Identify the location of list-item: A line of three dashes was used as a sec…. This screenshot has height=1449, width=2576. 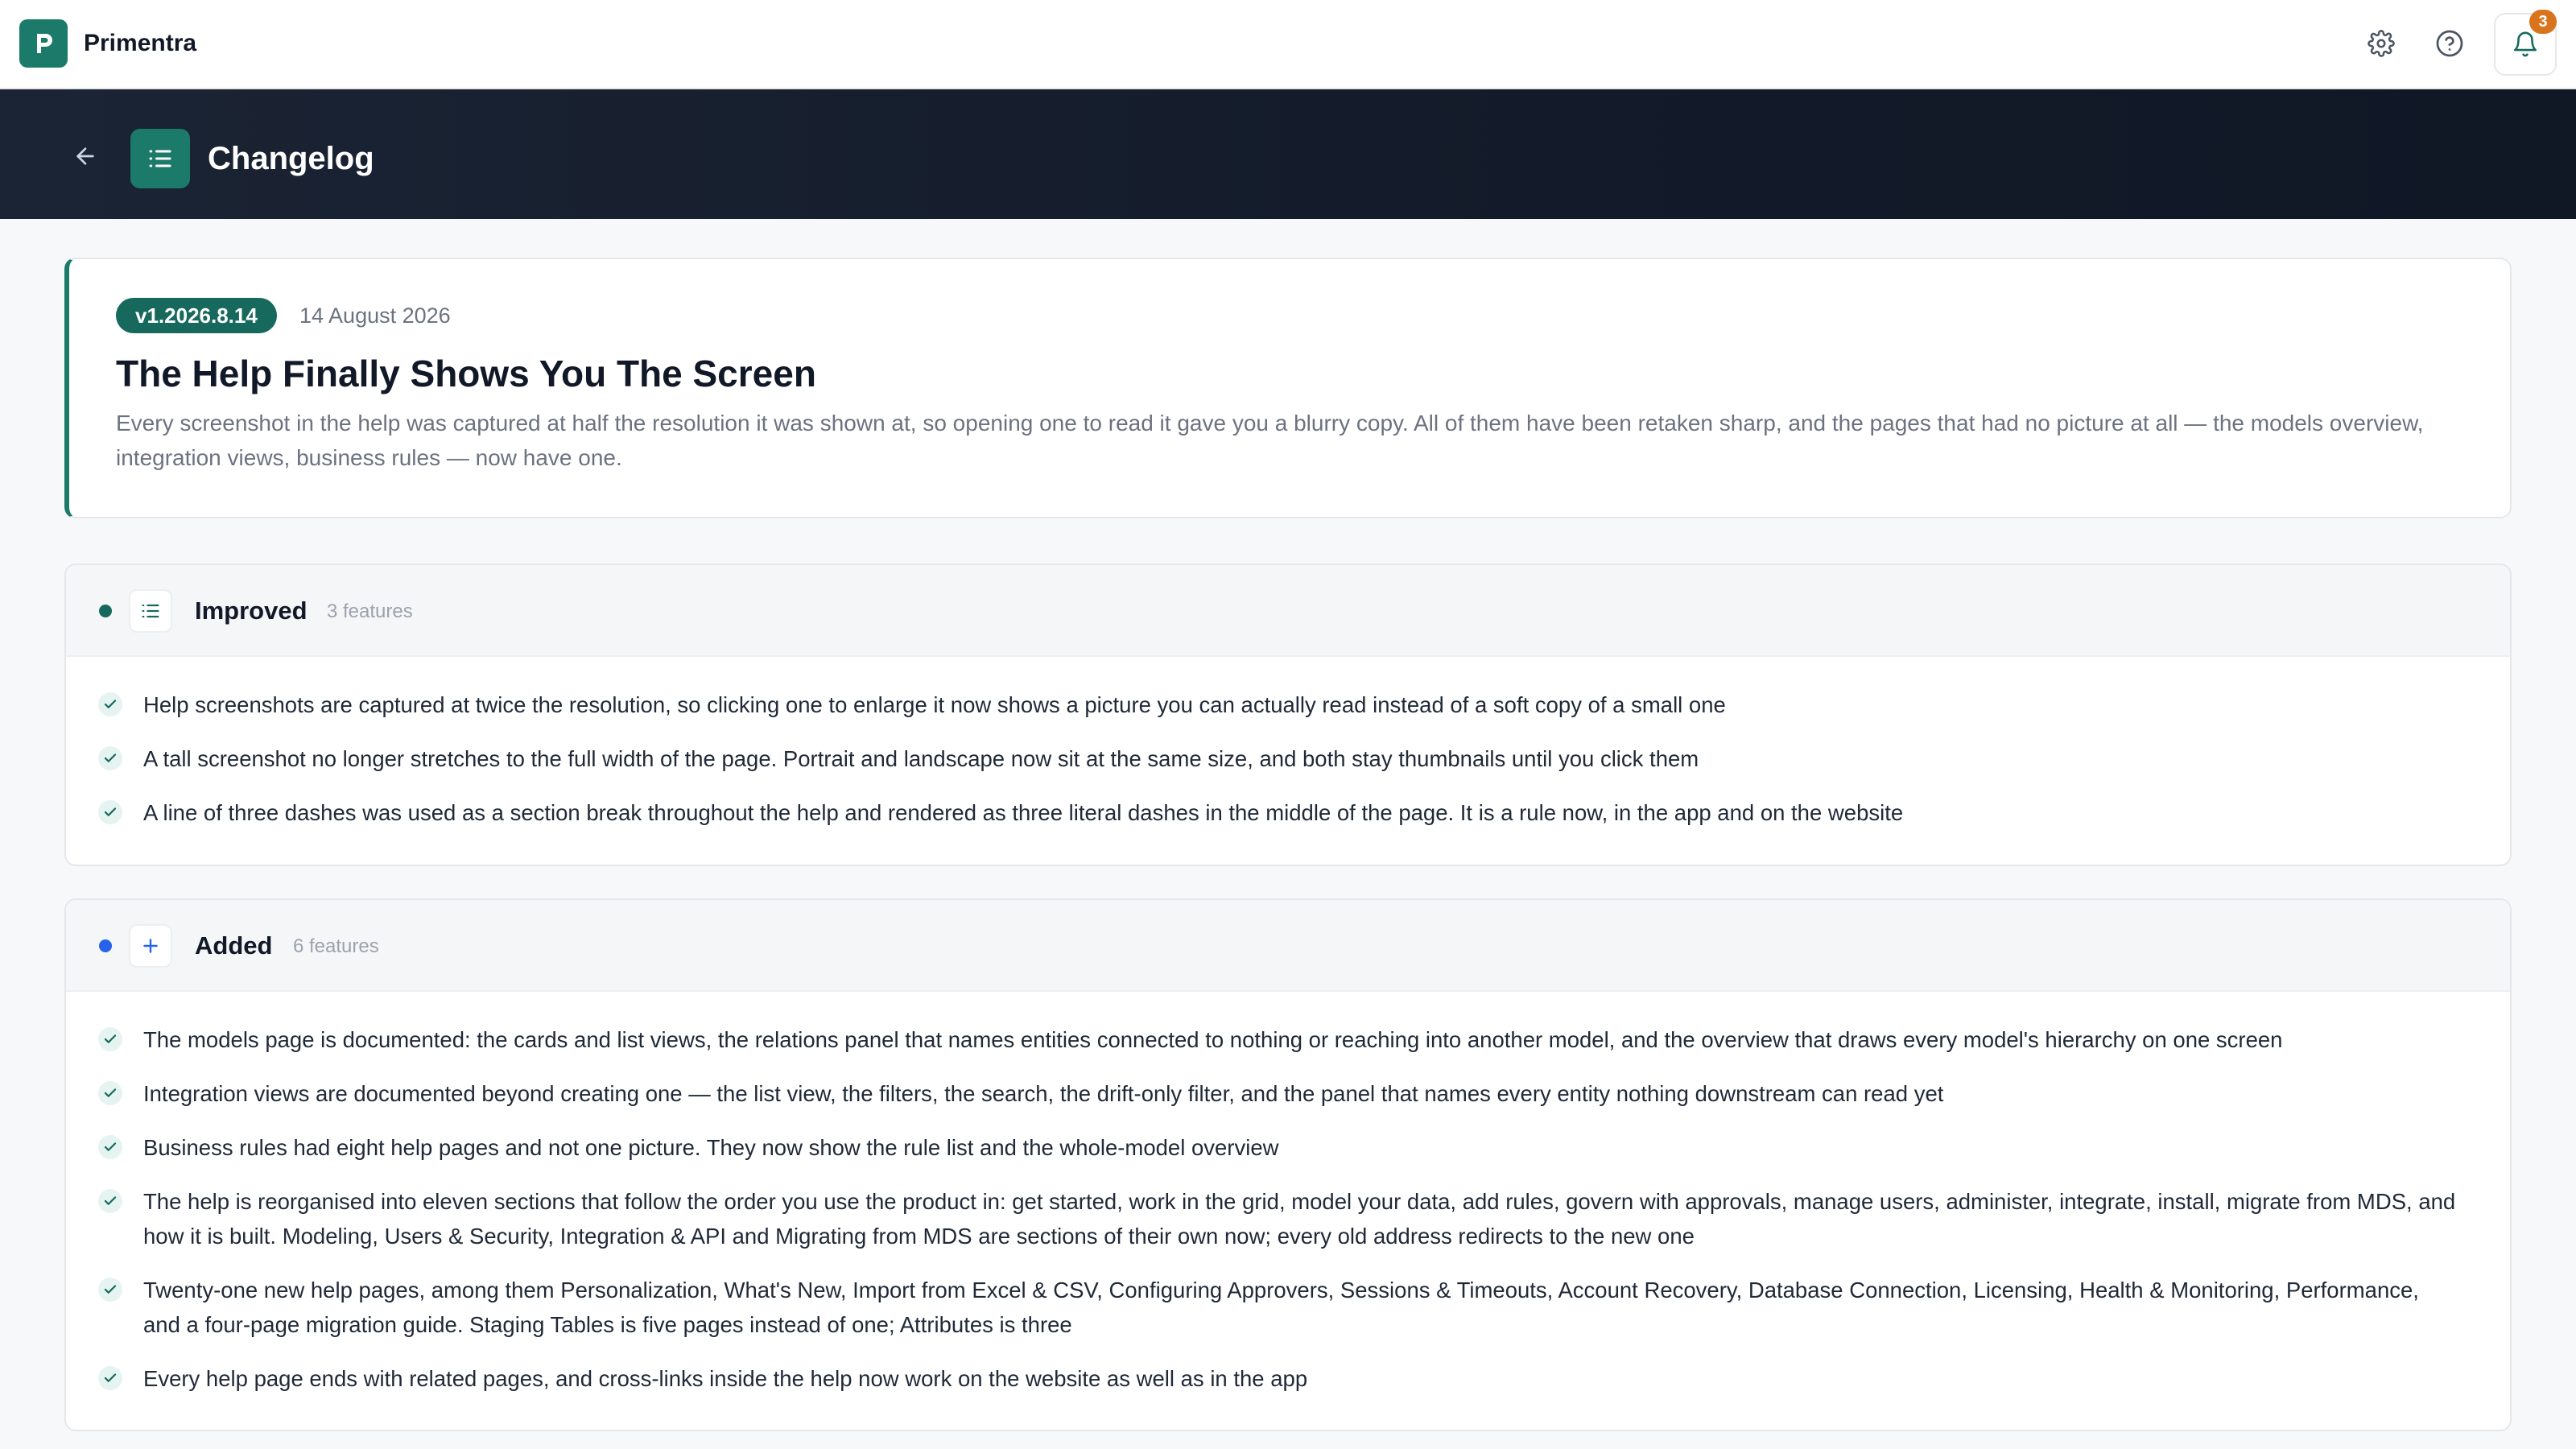
(1288, 812).